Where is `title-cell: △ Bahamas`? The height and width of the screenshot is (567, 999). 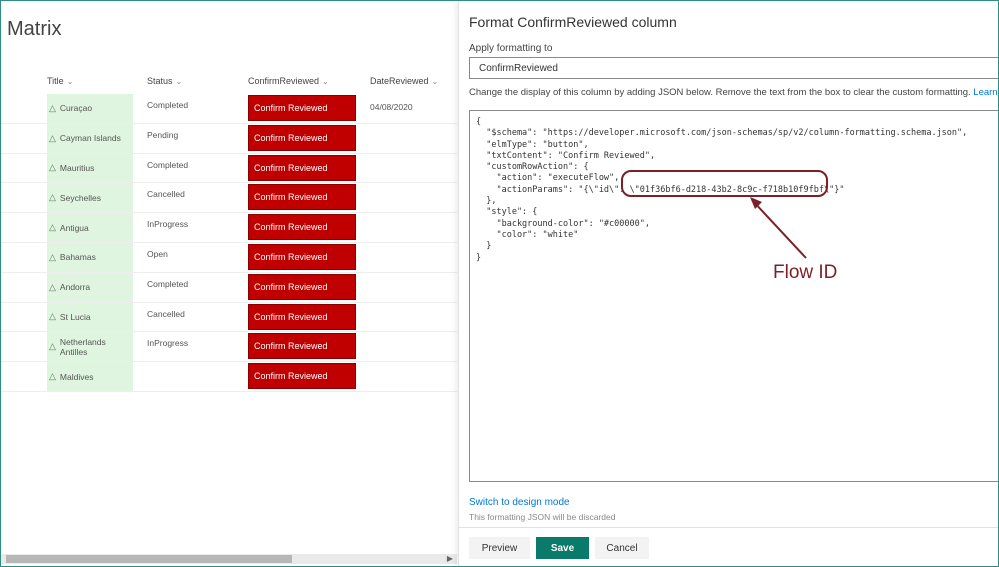
title-cell: △ Bahamas is located at coordinates (90, 257).